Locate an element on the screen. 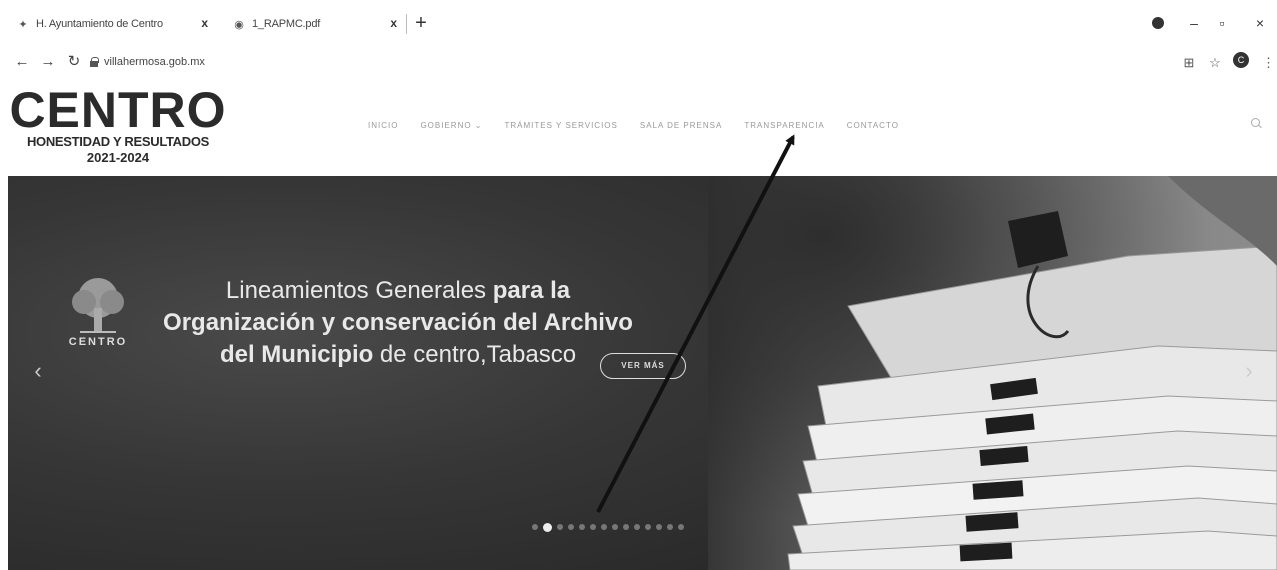  back-icon: ← is located at coordinates (22, 62).